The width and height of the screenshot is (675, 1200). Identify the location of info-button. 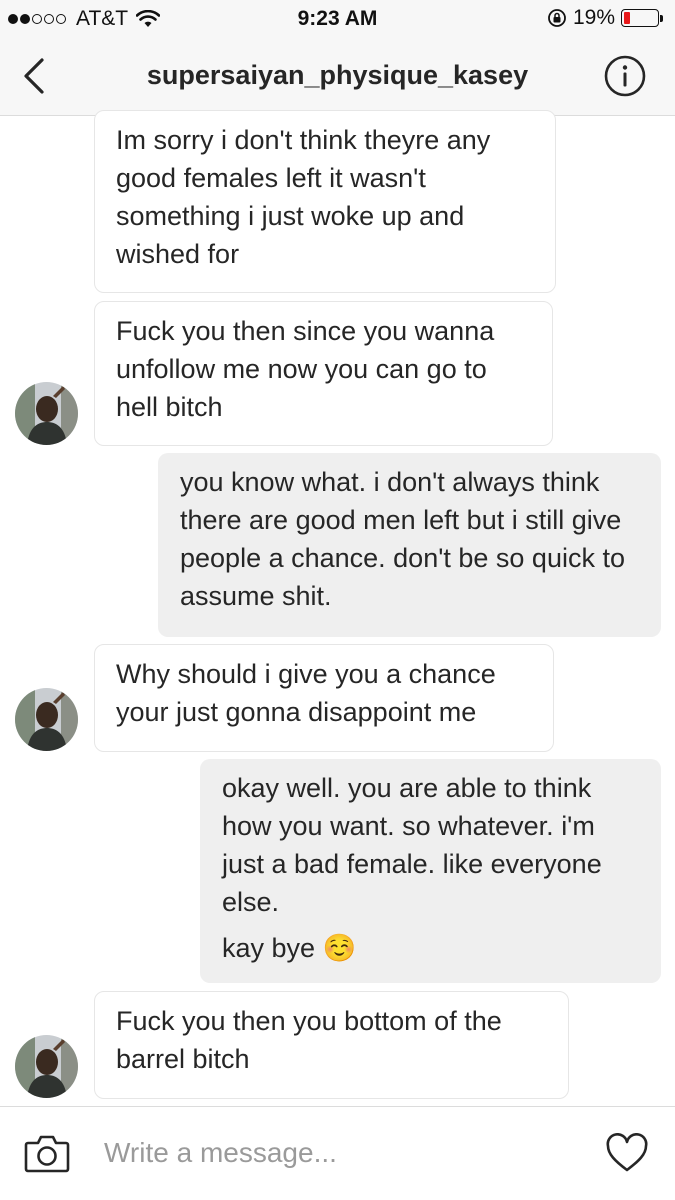
(625, 76).